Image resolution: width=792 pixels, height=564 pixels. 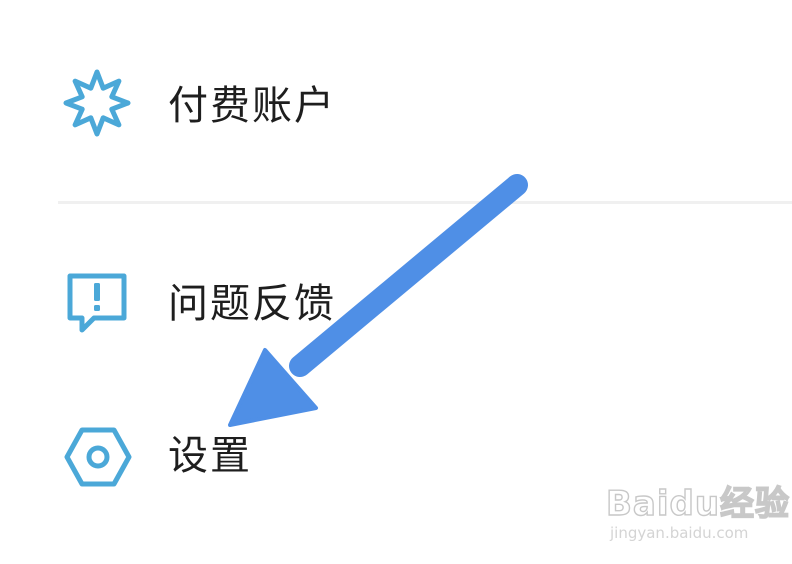 I want to click on menu-item-label: 问题反馈, so click(x=252, y=304).